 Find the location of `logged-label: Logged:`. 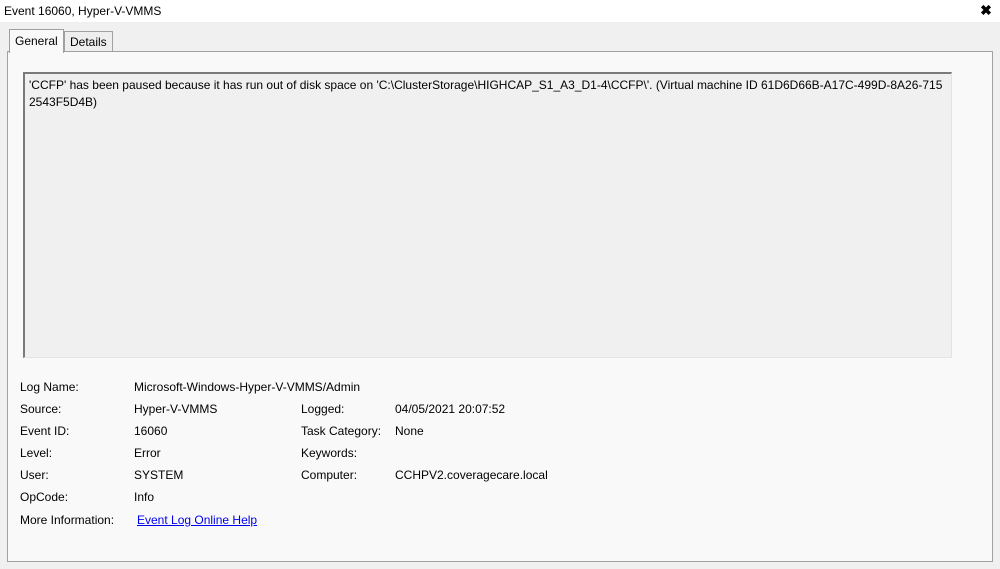

logged-label: Logged: is located at coordinates (323, 409).